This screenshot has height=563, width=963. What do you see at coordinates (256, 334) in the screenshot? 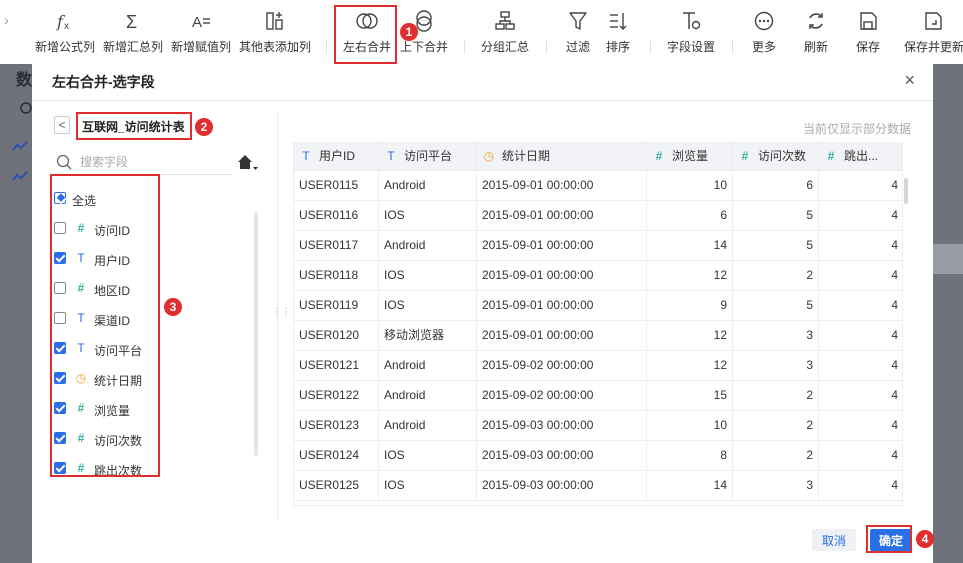
I see `field-list-scrollbar` at bounding box center [256, 334].